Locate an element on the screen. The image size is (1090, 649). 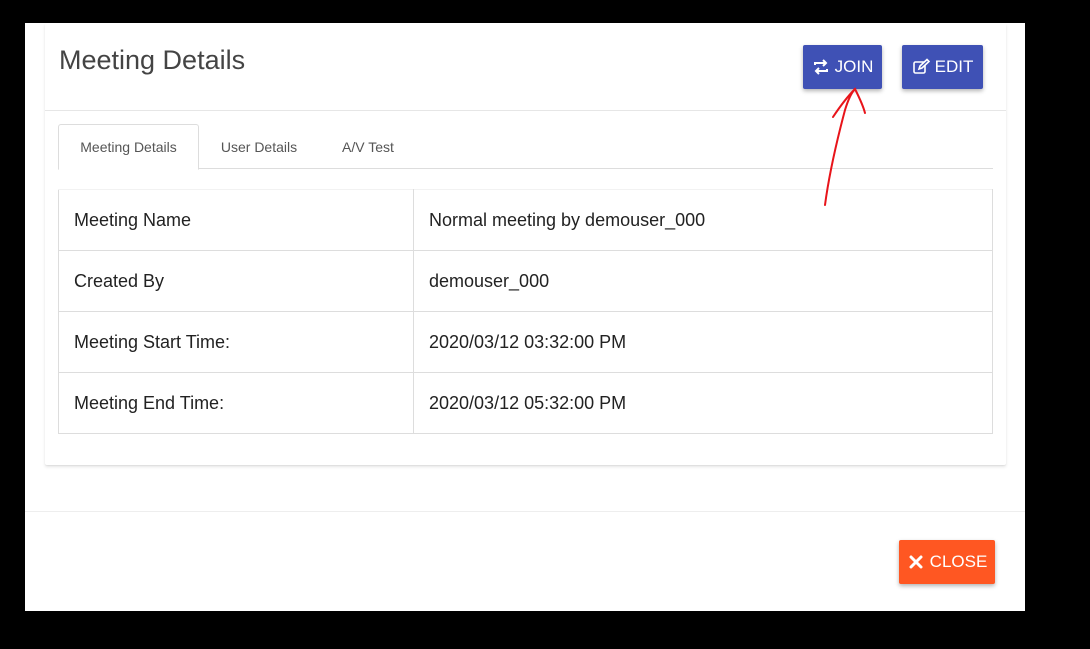
tab-user-details: User Details is located at coordinates (259, 146).